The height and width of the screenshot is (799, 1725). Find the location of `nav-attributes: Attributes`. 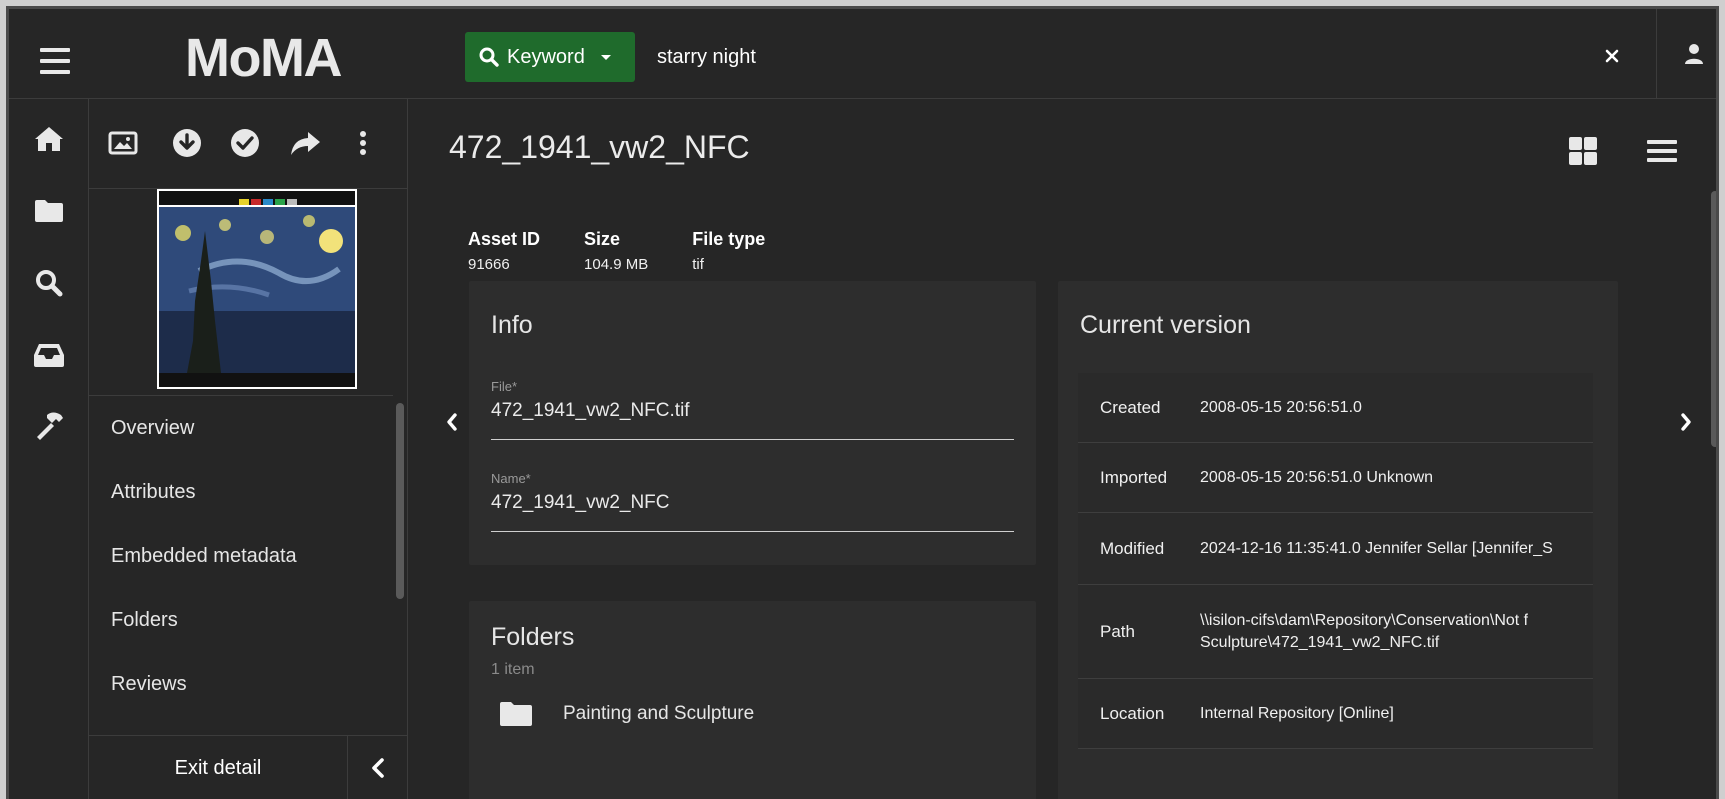

nav-attributes: Attributes is located at coordinates (241, 492).